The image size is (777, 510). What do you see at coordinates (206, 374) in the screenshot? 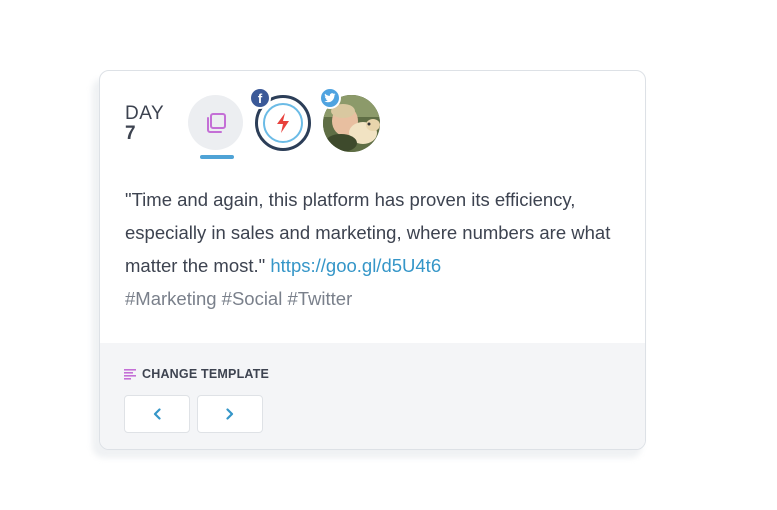
I see `change-template-label: CHANGE TEMPLATE` at bounding box center [206, 374].